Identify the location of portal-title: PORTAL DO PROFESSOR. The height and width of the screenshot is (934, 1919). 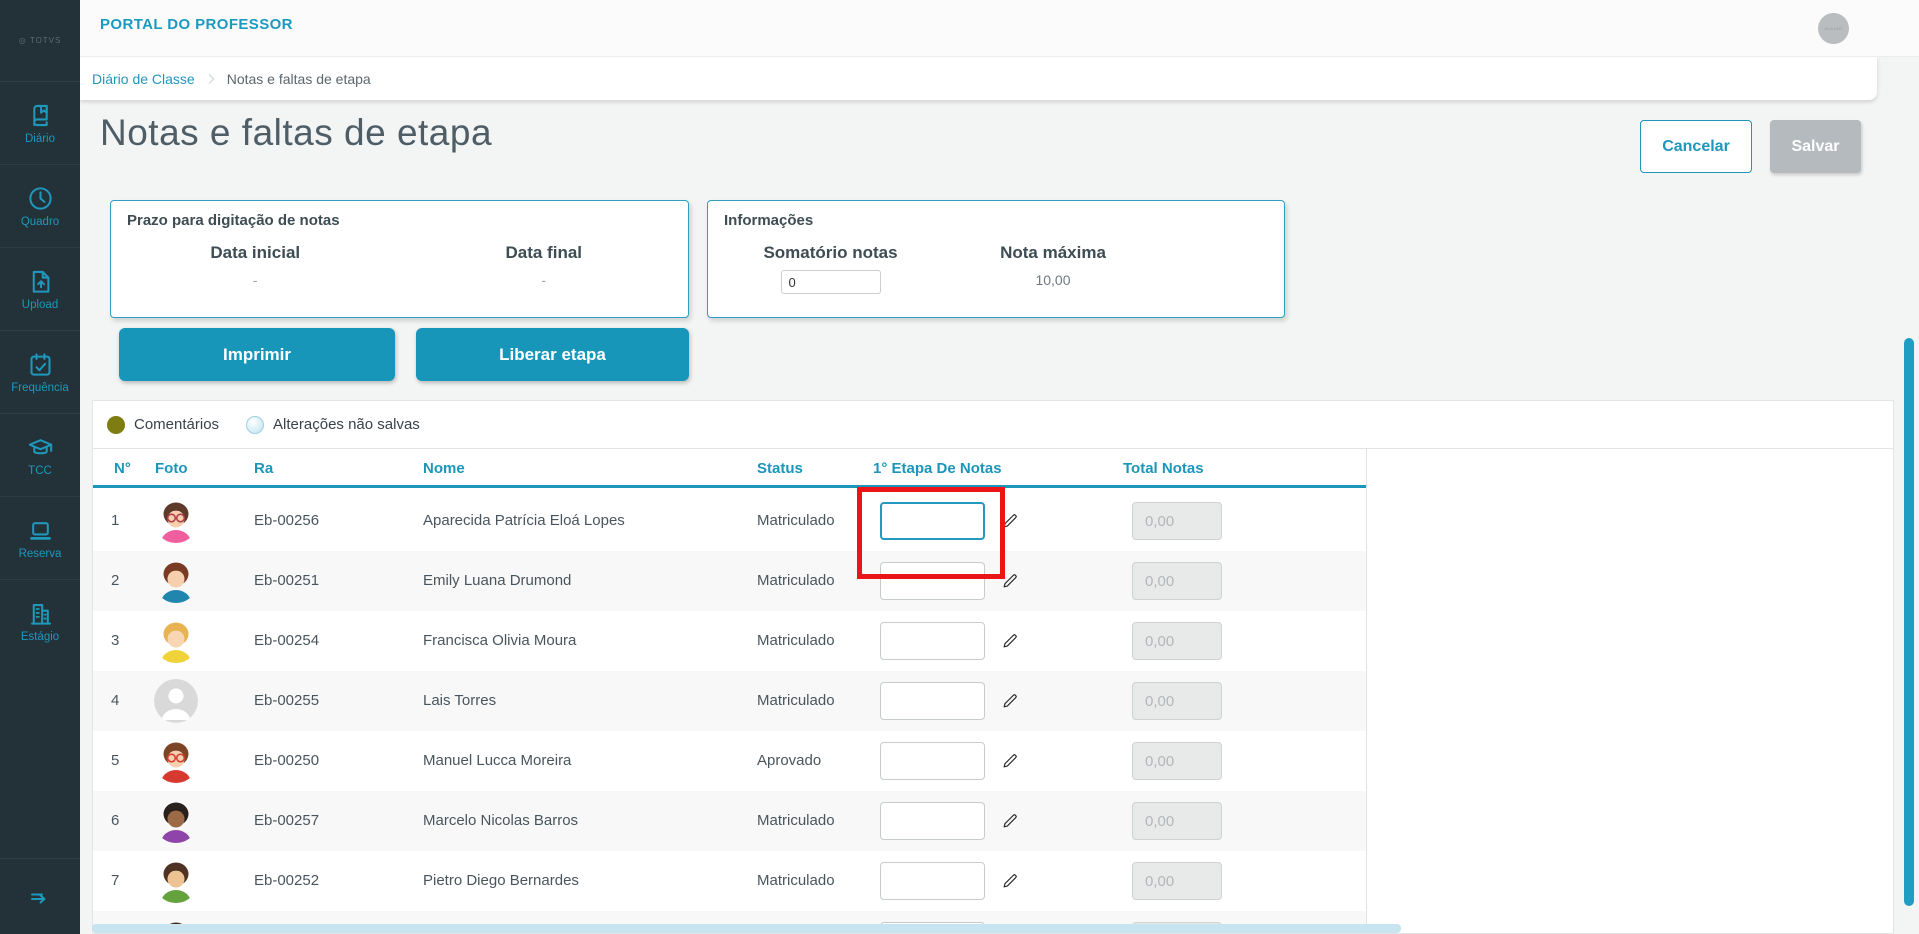
(196, 24).